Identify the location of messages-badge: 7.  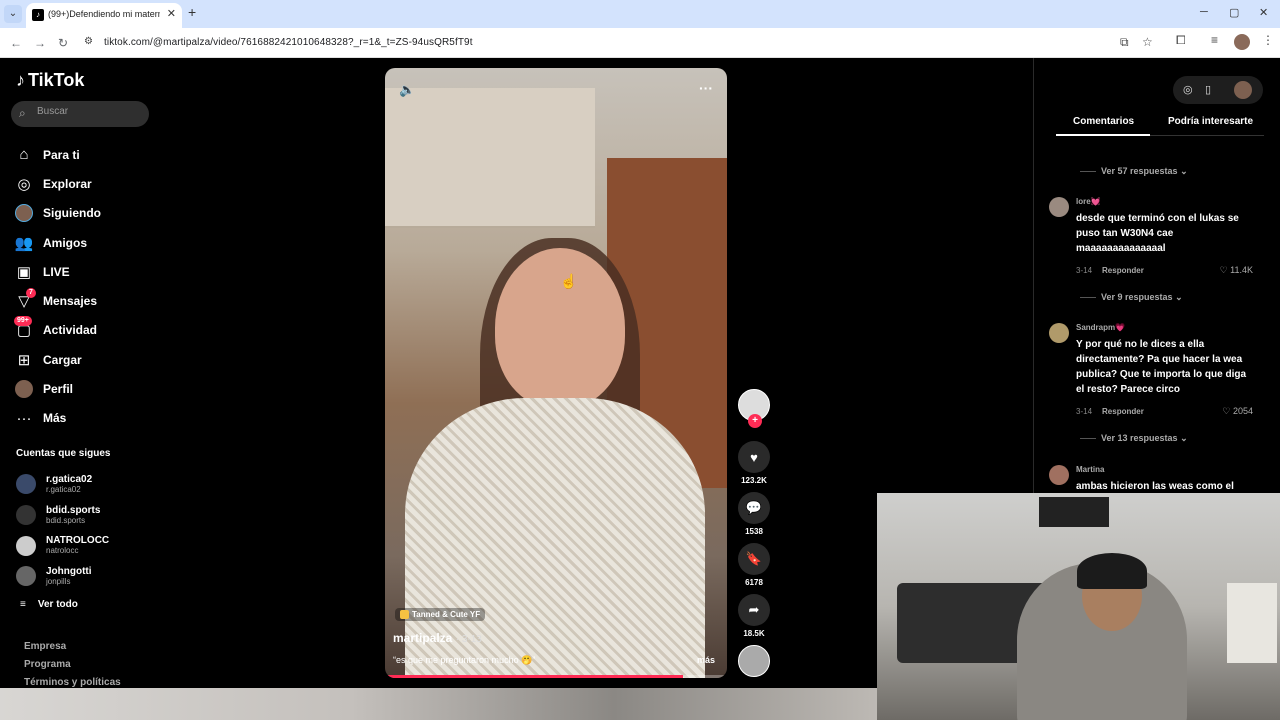
(31, 293).